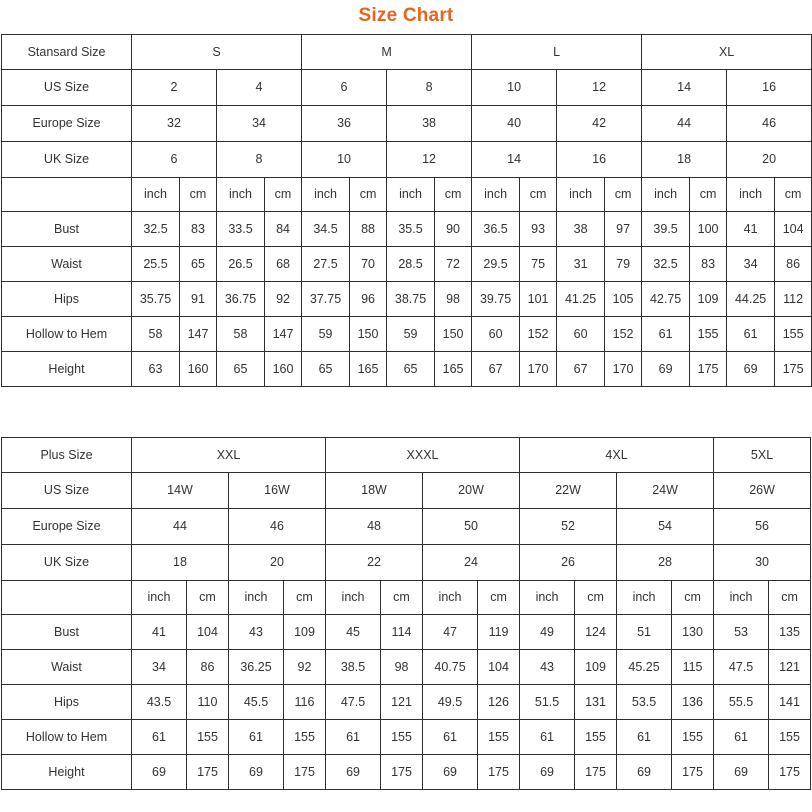 The width and height of the screenshot is (812, 812). What do you see at coordinates (453, 263) in the screenshot?
I see `measurement-cell: 72` at bounding box center [453, 263].